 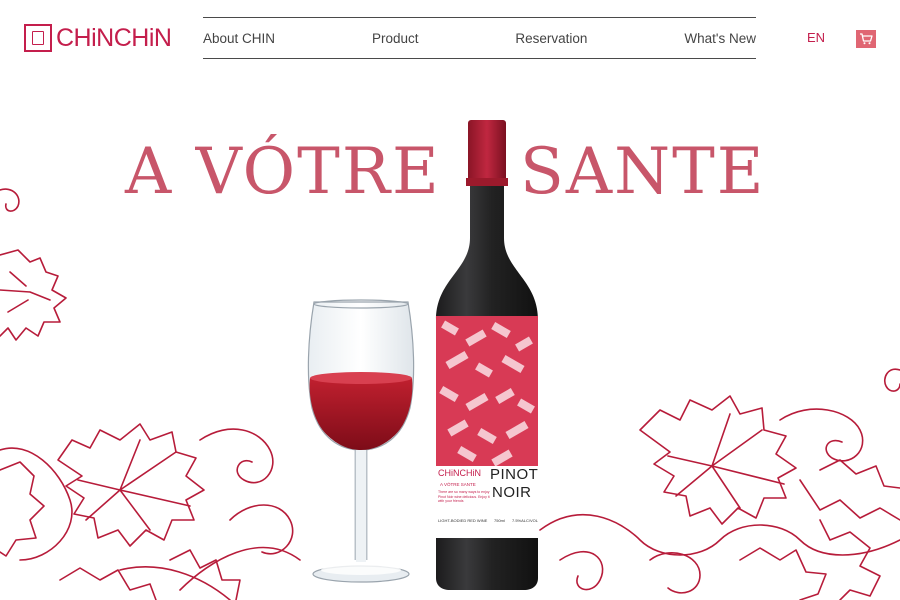 What do you see at coordinates (395, 38) in the screenshot?
I see `nav-product: Product` at bounding box center [395, 38].